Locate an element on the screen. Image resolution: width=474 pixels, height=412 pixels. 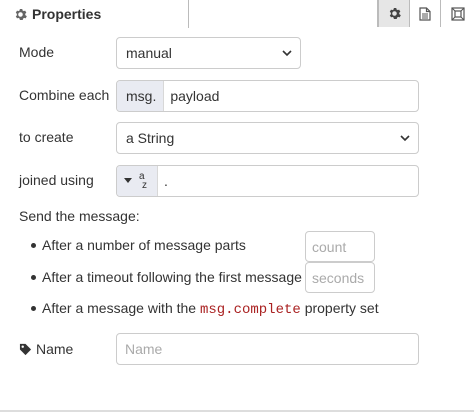
tab-empty-area is located at coordinates (283, 13).